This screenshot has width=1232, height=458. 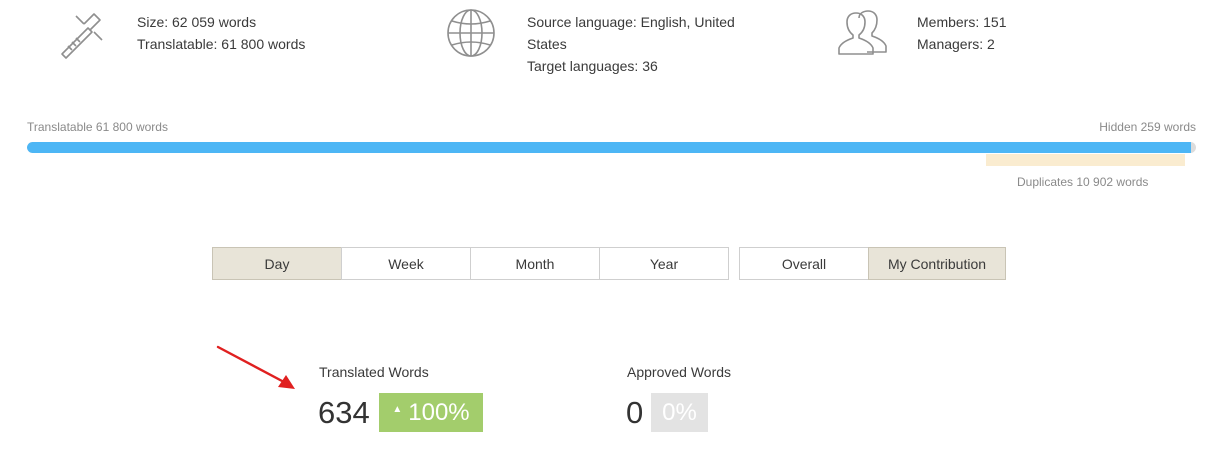 What do you see at coordinates (255, 367) in the screenshot?
I see `red-arrow-icon` at bounding box center [255, 367].